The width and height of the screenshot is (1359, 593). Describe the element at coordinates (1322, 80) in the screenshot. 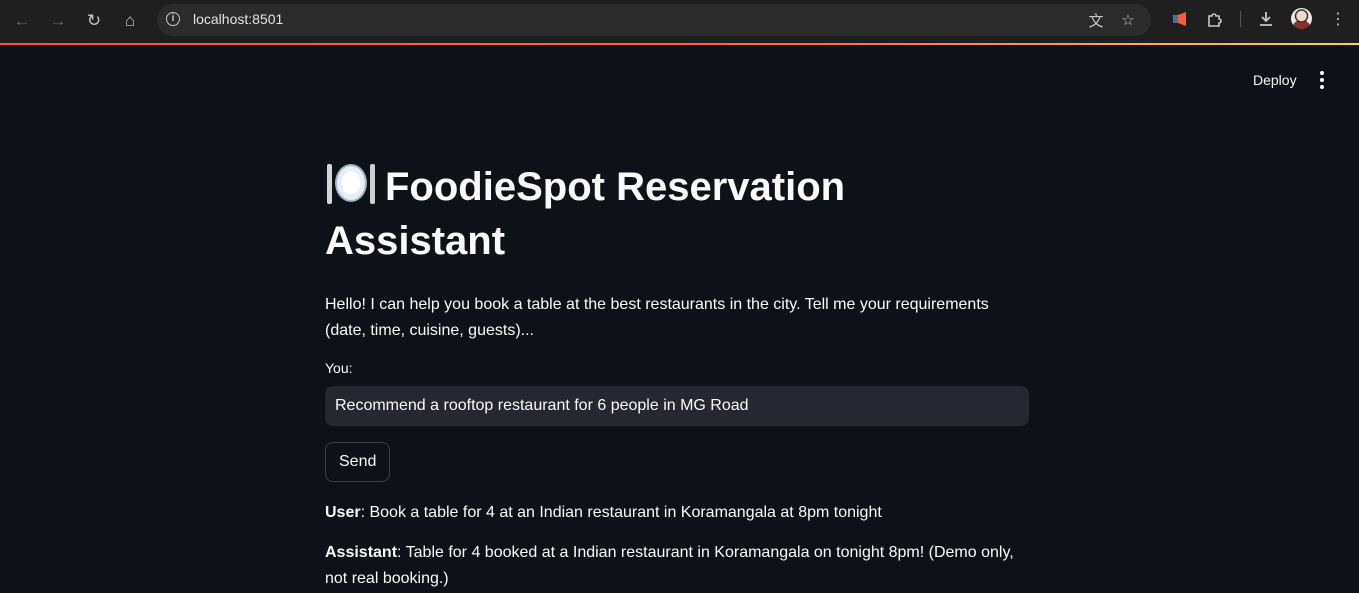

I see `kebab-menu-icon` at that location.